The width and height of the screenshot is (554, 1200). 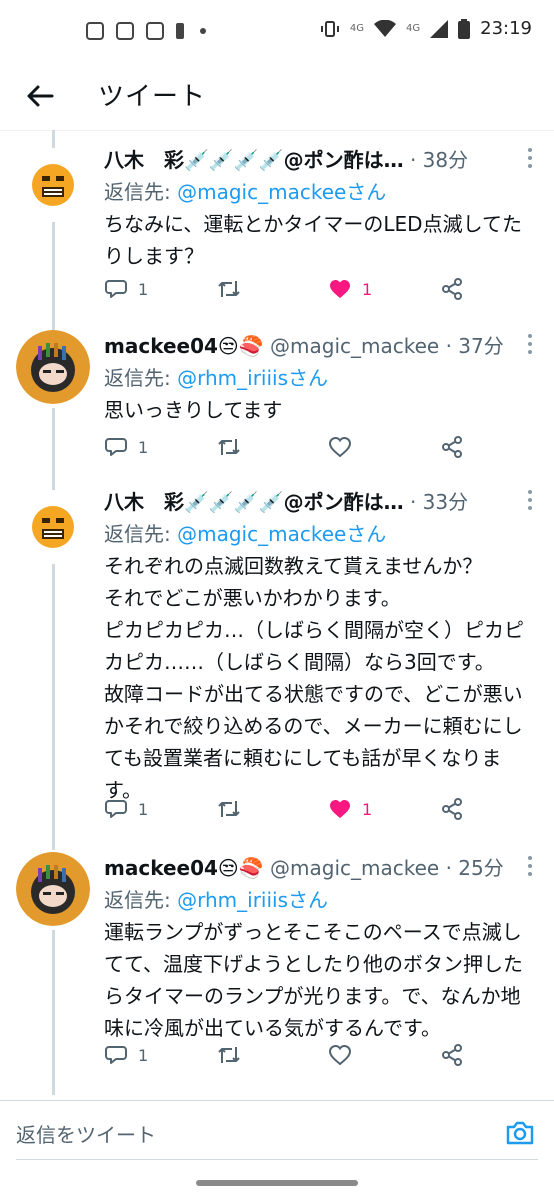 What do you see at coordinates (356, 28) in the screenshot?
I see `network-type: 4G` at bounding box center [356, 28].